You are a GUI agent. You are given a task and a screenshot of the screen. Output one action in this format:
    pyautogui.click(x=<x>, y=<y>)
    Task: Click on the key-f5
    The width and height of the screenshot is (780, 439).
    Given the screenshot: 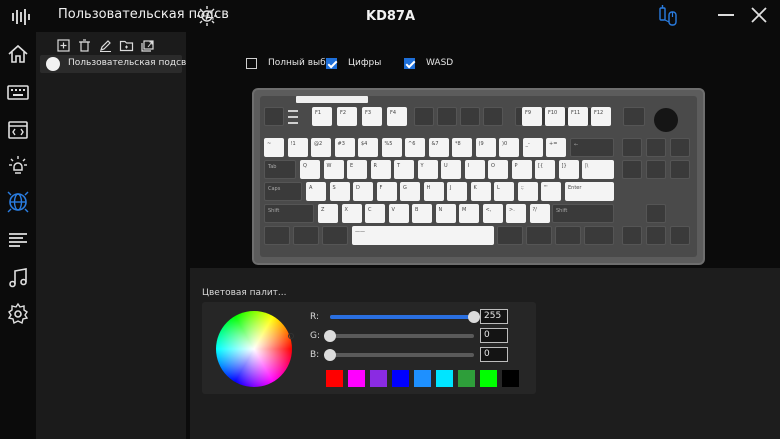 What is the action you would take?
    pyautogui.click(x=424, y=116)
    